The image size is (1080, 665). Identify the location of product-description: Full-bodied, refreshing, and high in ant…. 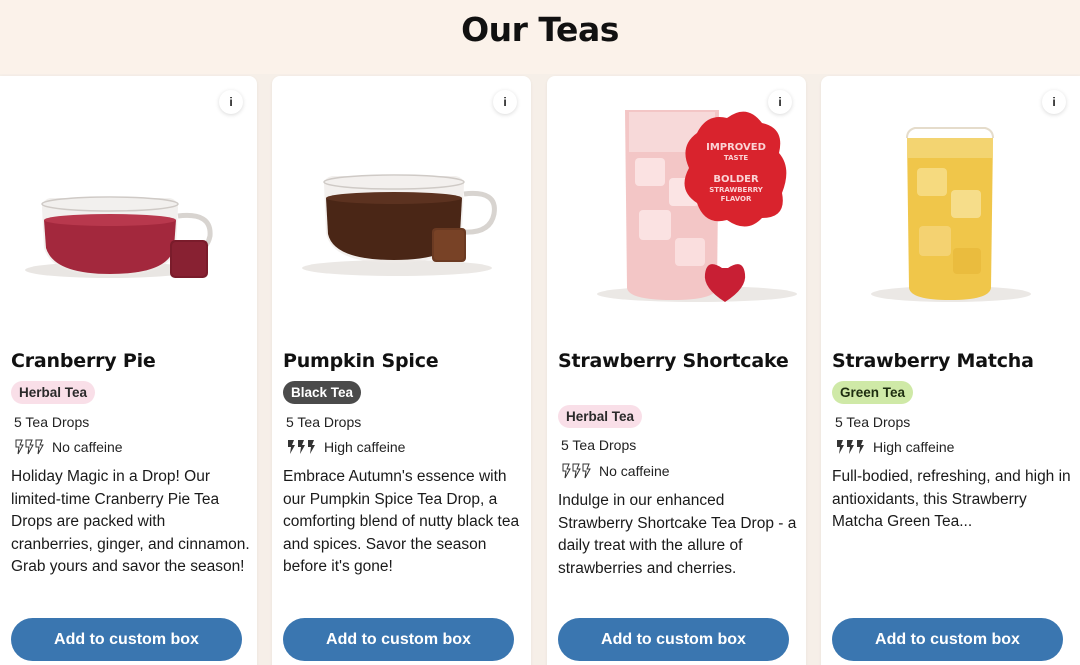
(951, 499).